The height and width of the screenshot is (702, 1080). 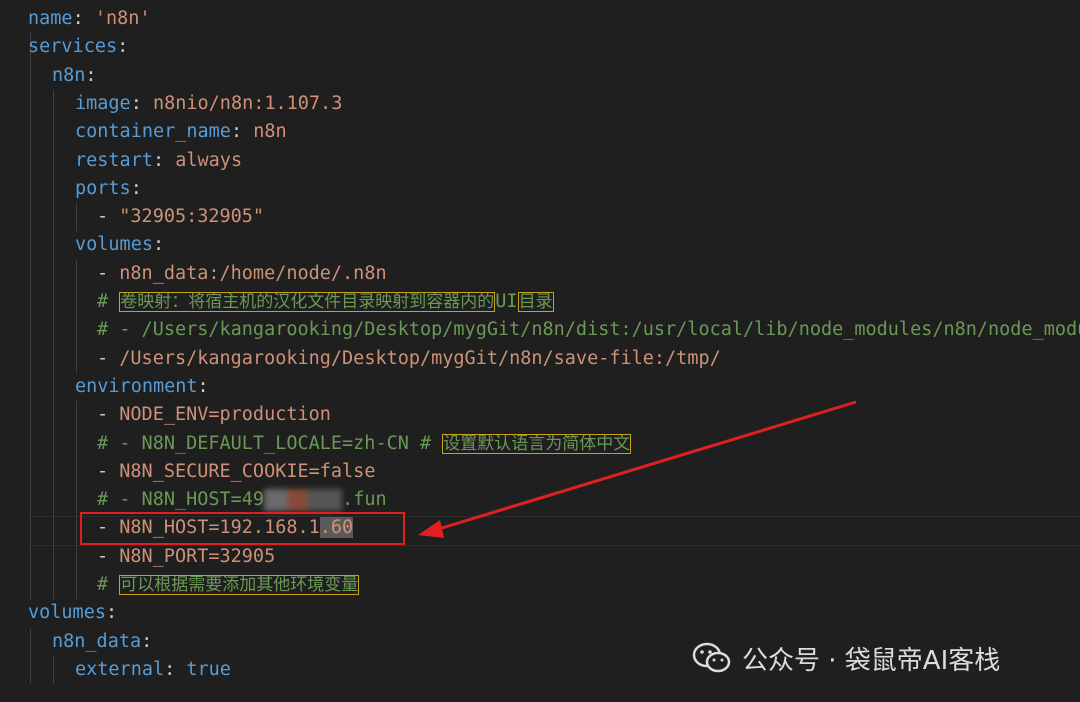 What do you see at coordinates (637, 469) in the screenshot?
I see `annotation-arrow` at bounding box center [637, 469].